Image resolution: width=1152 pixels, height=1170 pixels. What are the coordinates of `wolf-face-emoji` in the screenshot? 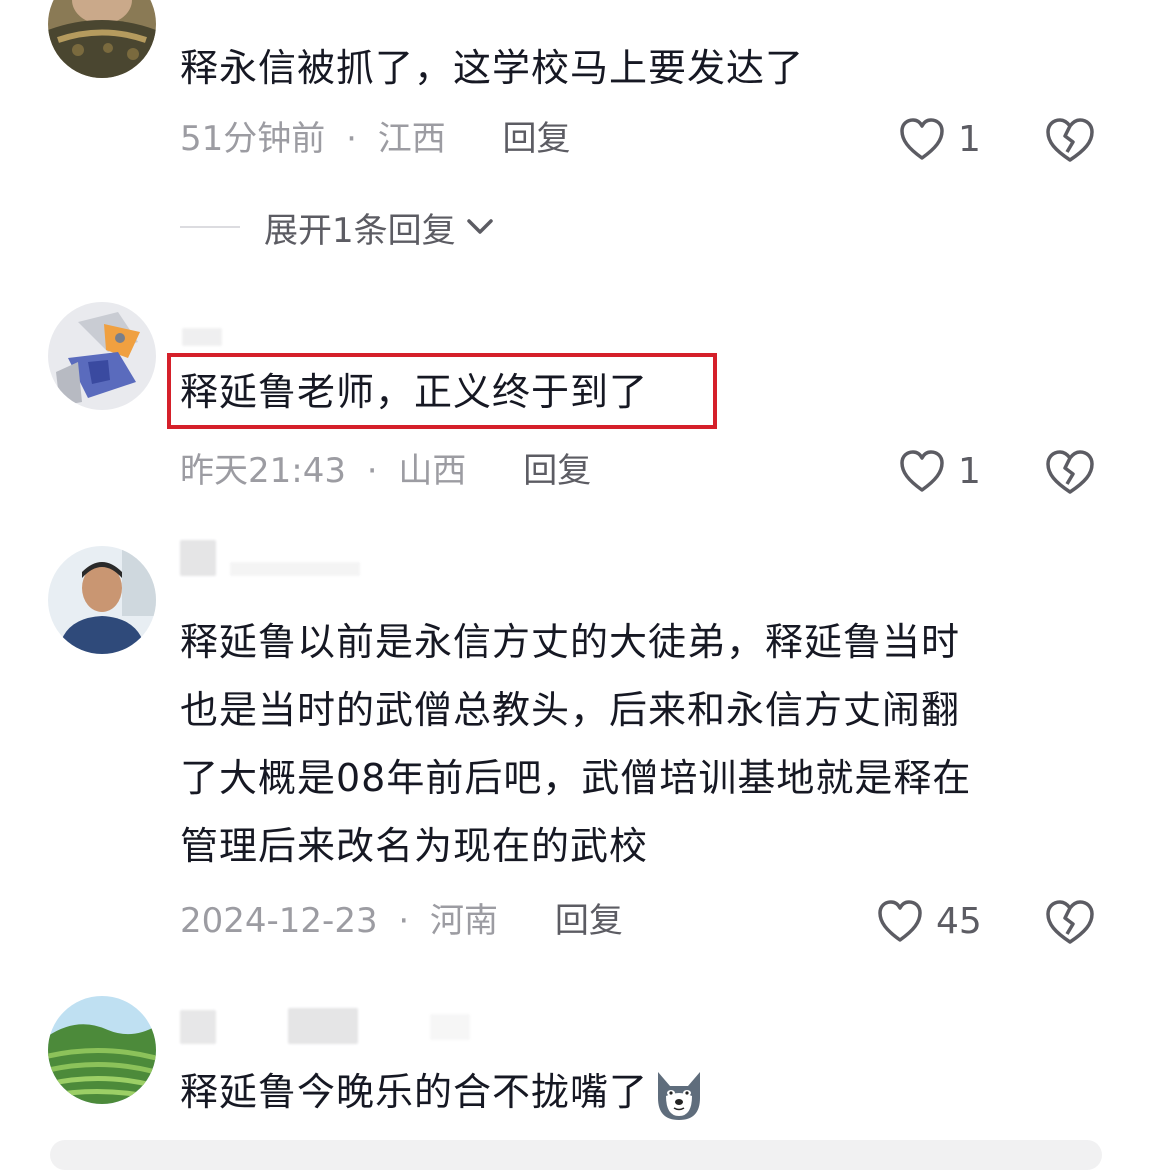 It's located at (679, 1095).